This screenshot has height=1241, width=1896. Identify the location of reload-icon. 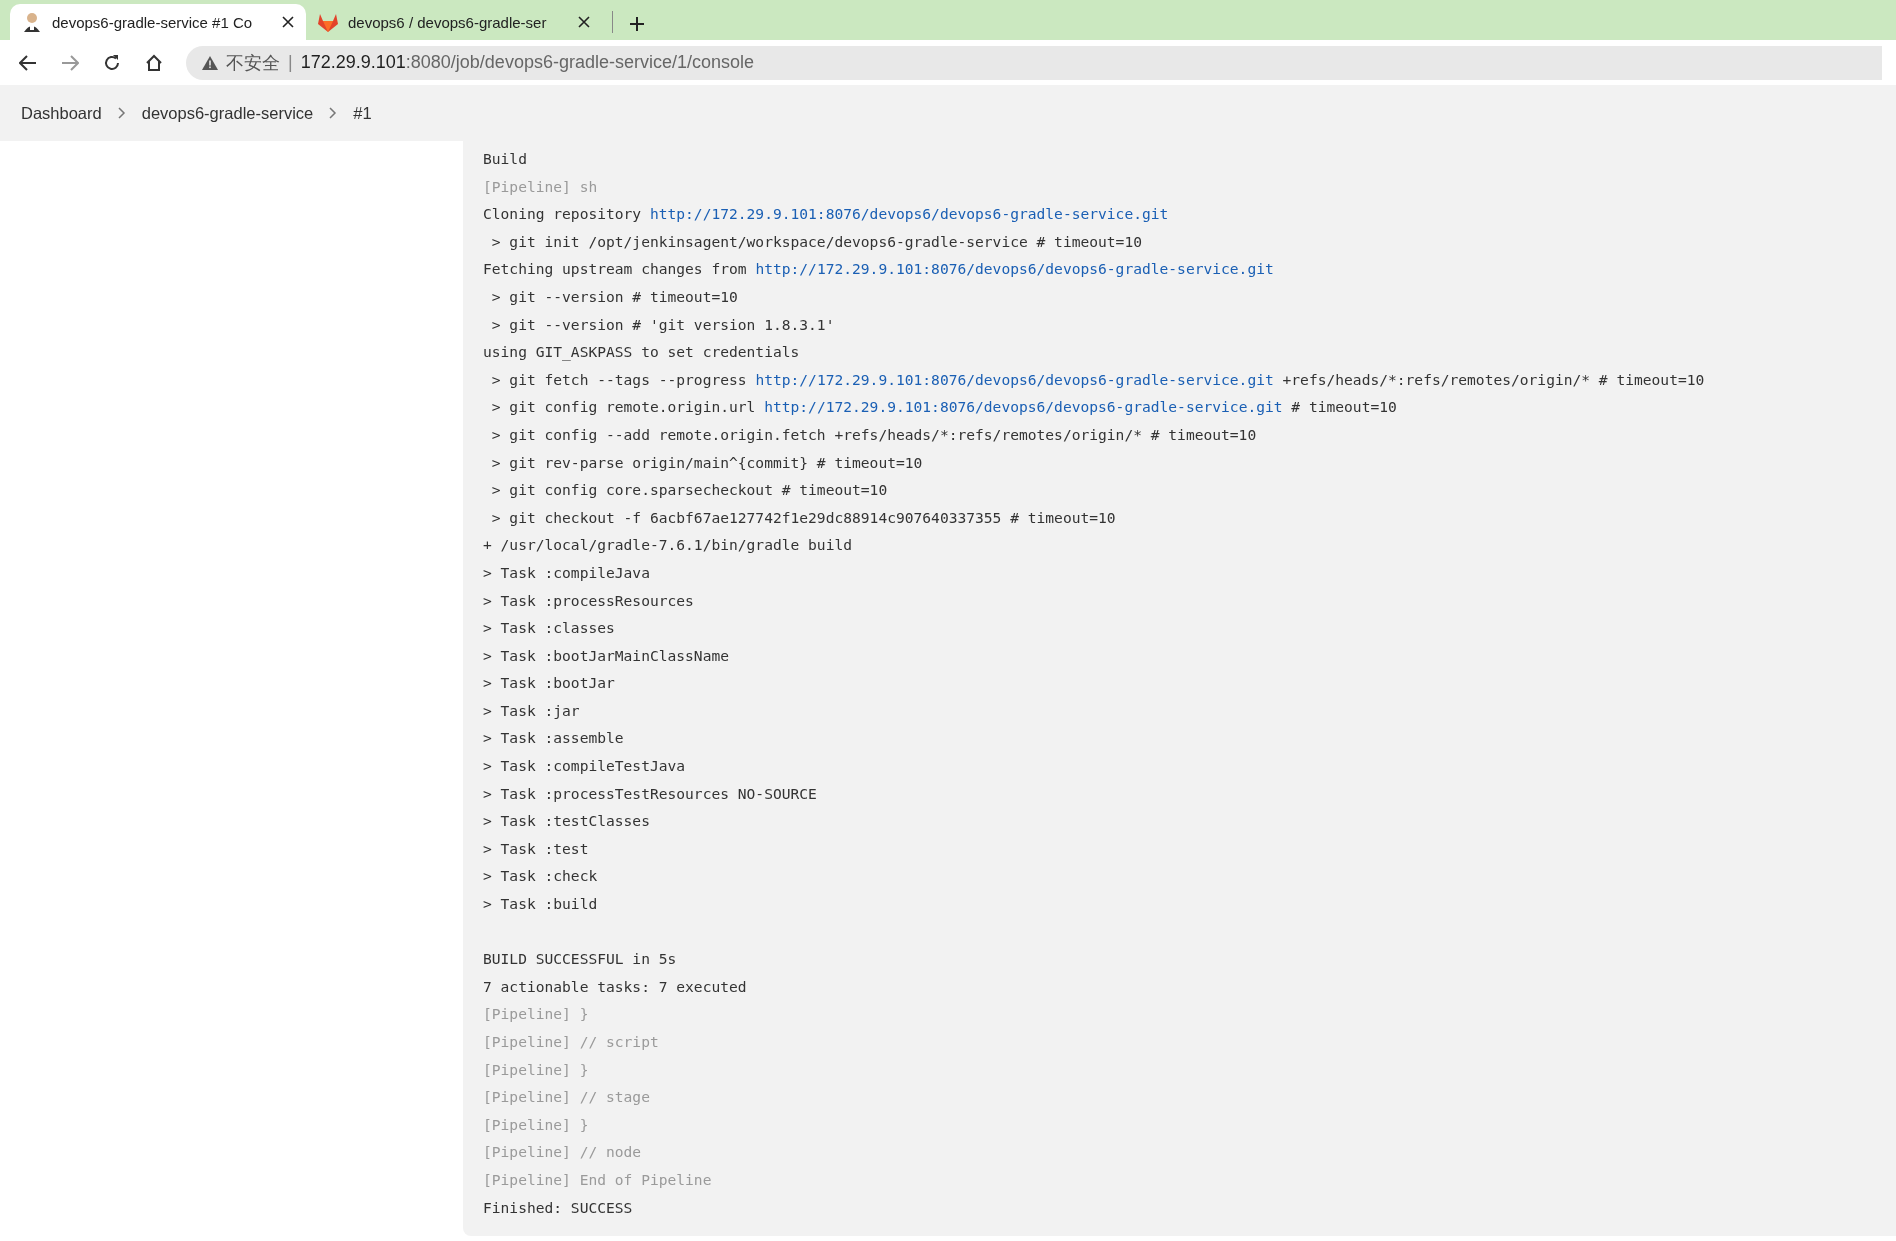
(112, 62).